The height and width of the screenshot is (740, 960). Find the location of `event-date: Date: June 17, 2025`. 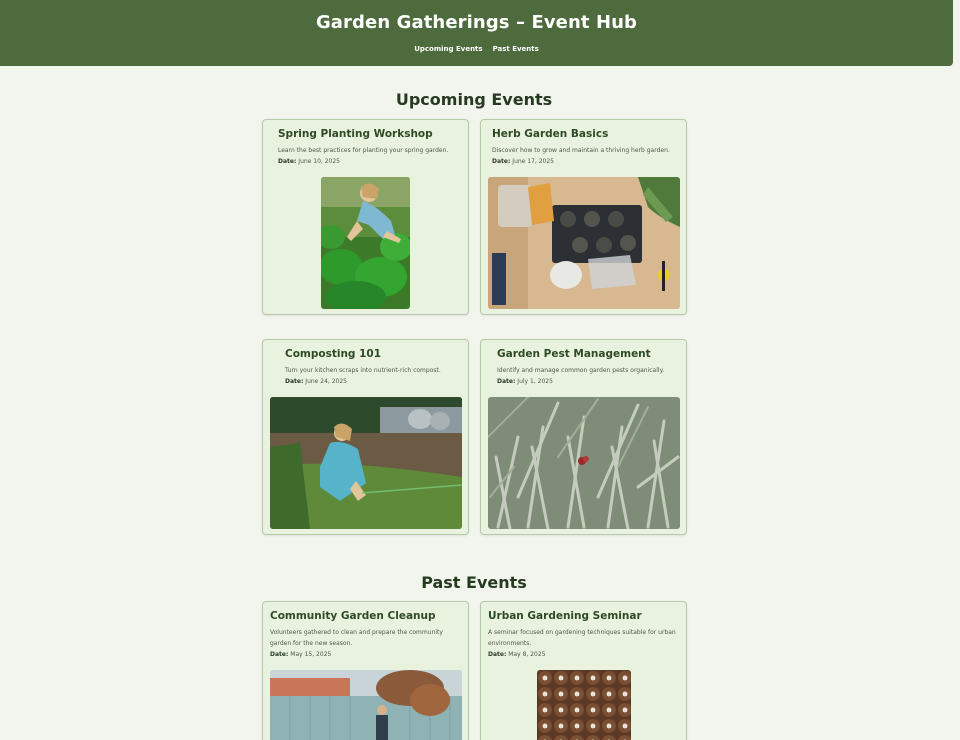

event-date: Date: June 17, 2025 is located at coordinates (523, 161).